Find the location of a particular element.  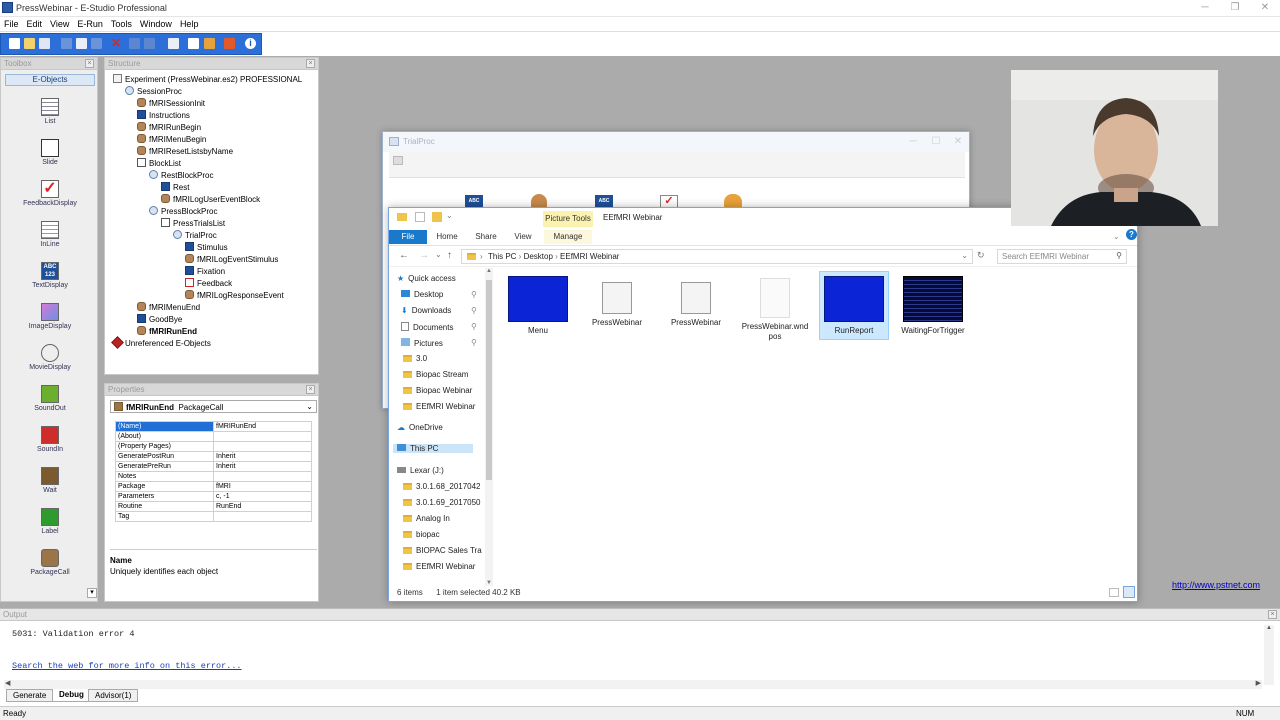

tool-label: Label is located at coordinates (50, 521).